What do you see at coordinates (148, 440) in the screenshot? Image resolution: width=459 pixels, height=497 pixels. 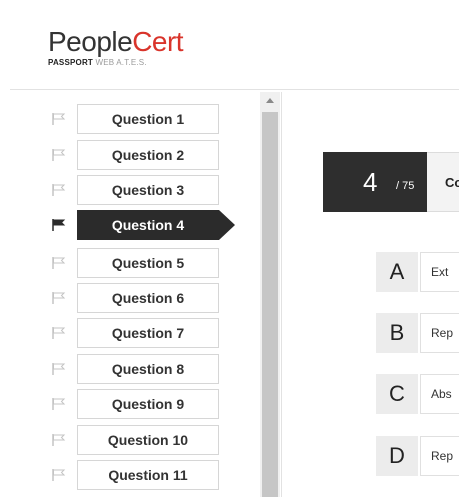 I see `question-10-button: Question 10` at bounding box center [148, 440].